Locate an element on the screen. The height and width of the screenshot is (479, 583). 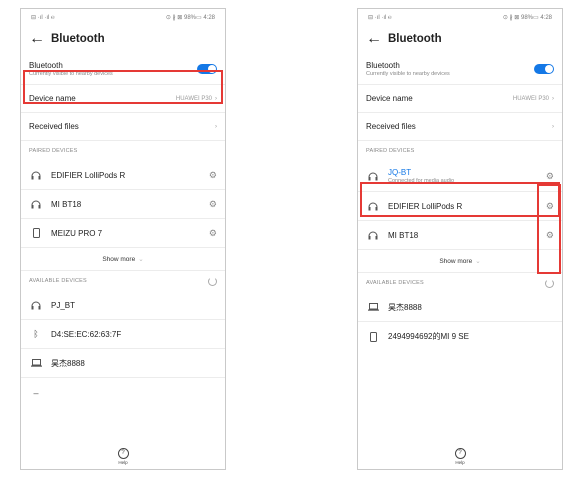
paired-device-row: MEIZU PRO 7 ⚙ is located at coordinates (123, 233).